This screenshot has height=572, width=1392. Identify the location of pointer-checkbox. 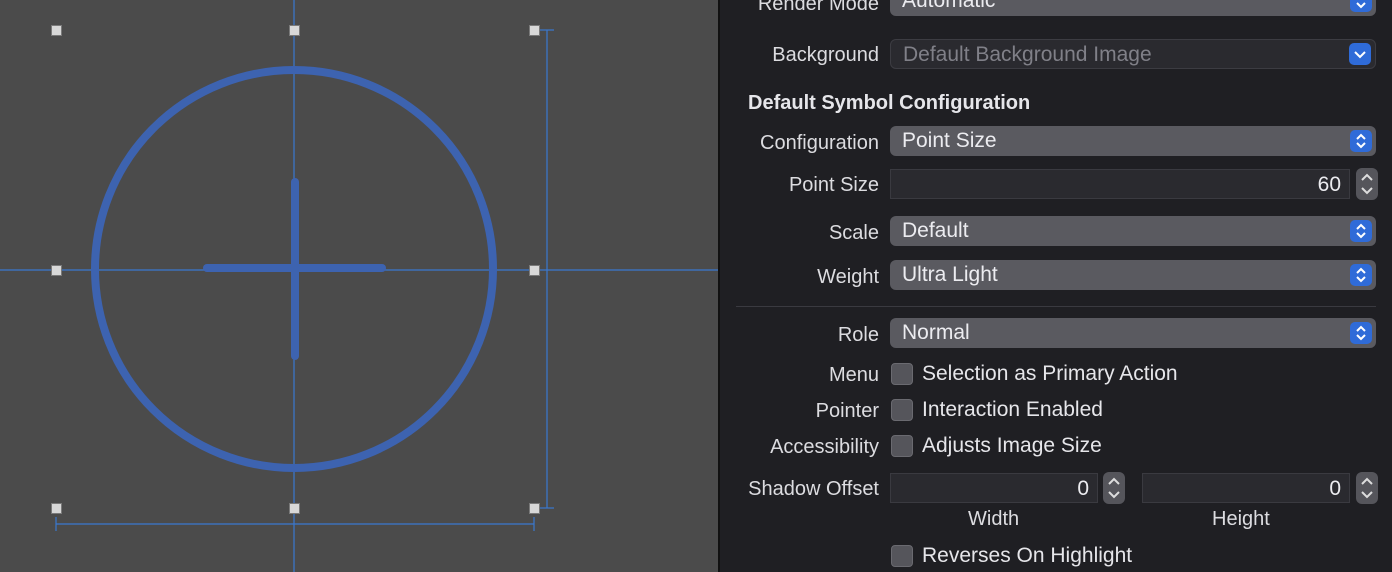
(902, 410).